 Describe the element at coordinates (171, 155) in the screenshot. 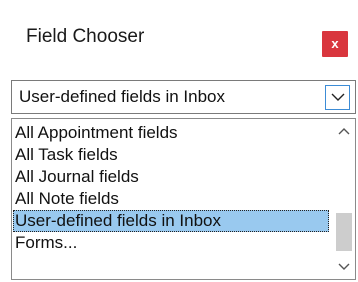

I see `list-item: All Task fields` at that location.